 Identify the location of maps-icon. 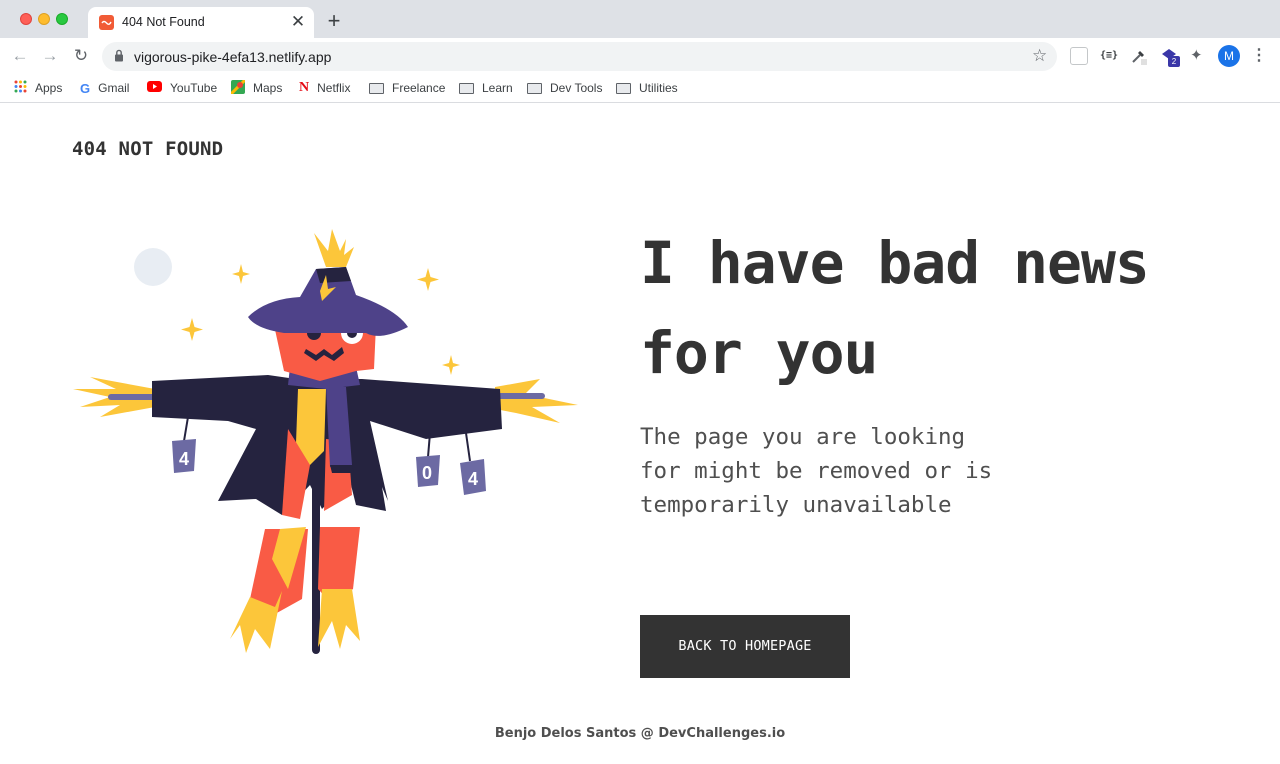
(238, 87).